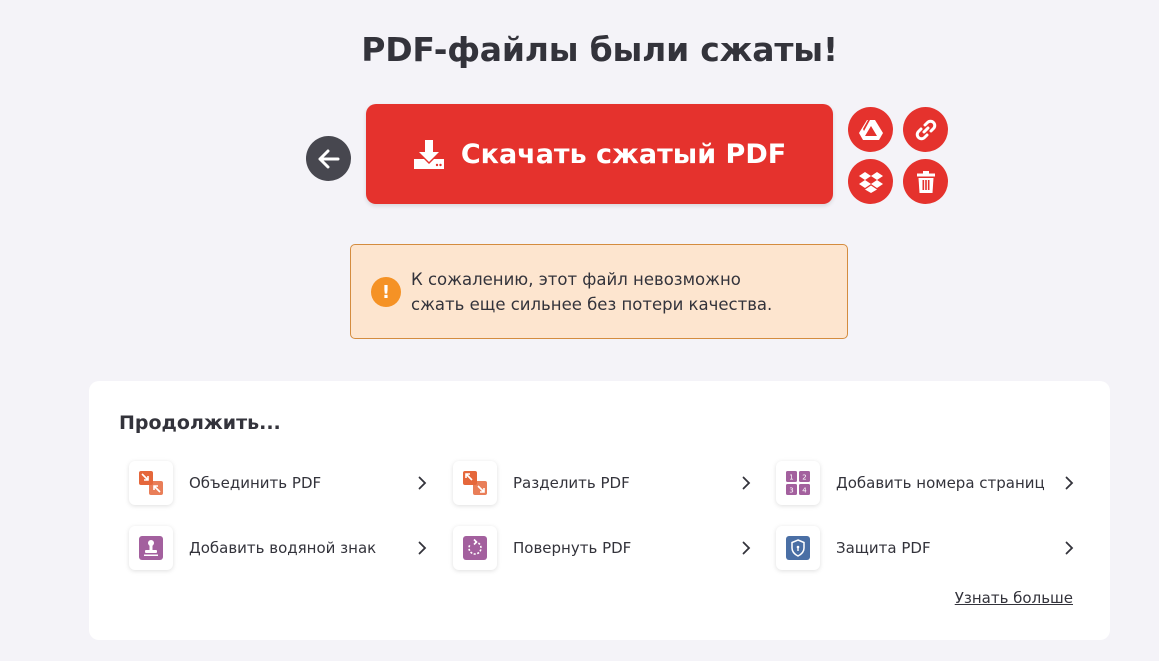  Describe the element at coordinates (791, 478) in the screenshot. I see `svg-text: 1` at that location.